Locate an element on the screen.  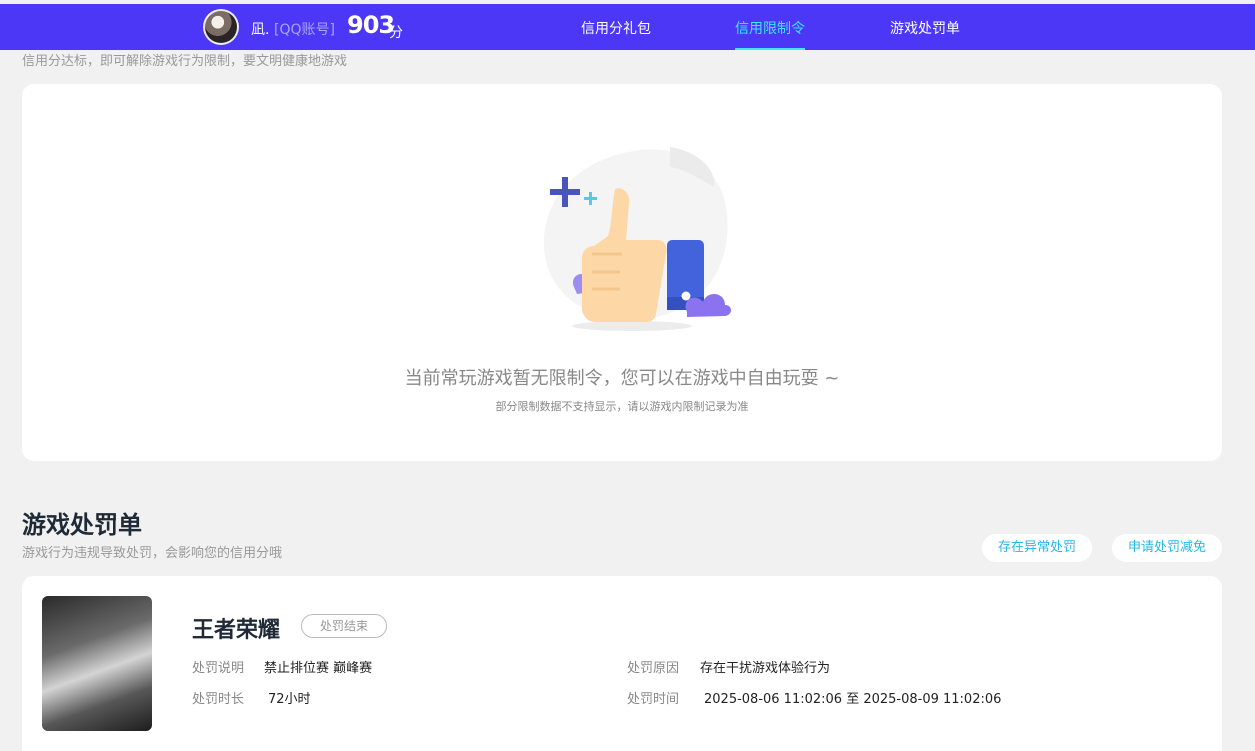
tab-game-penalty: 游戏处罚单 is located at coordinates (925, 28).